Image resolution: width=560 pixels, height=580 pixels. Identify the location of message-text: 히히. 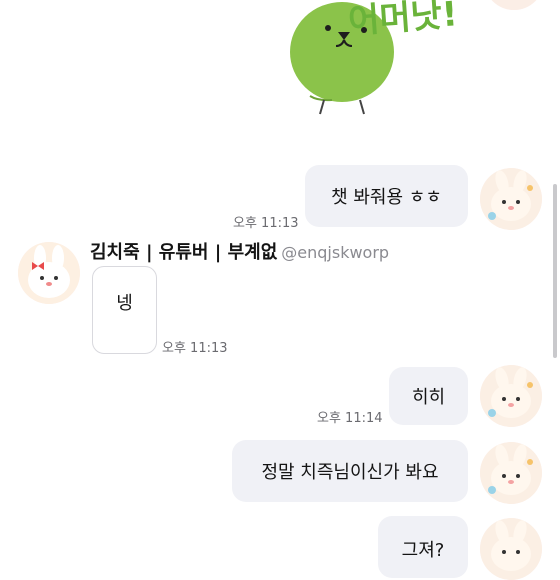
(428, 397).